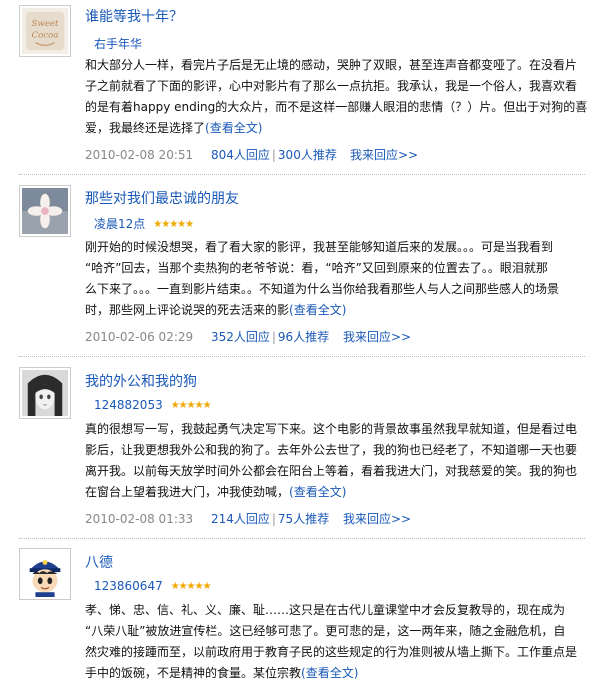 The image size is (594, 687). What do you see at coordinates (128, 405) in the screenshot?
I see `review-author: 124882053` at bounding box center [128, 405].